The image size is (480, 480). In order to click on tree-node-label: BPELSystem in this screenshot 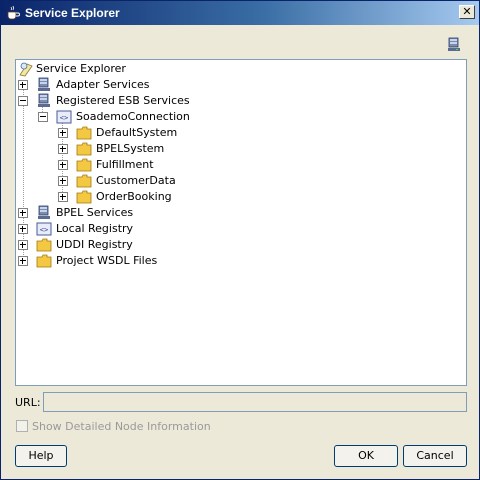, I will do `click(130, 148)`.